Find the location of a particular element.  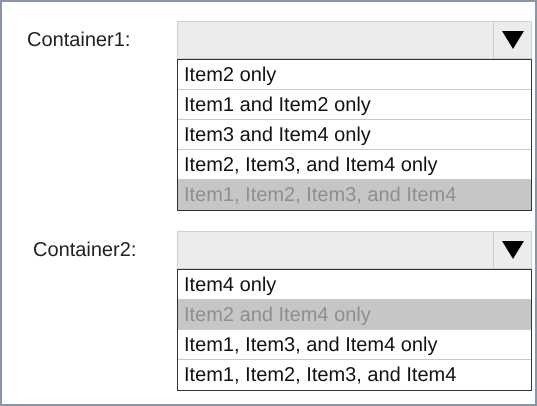

container-label: Container1: is located at coordinates (79, 40).